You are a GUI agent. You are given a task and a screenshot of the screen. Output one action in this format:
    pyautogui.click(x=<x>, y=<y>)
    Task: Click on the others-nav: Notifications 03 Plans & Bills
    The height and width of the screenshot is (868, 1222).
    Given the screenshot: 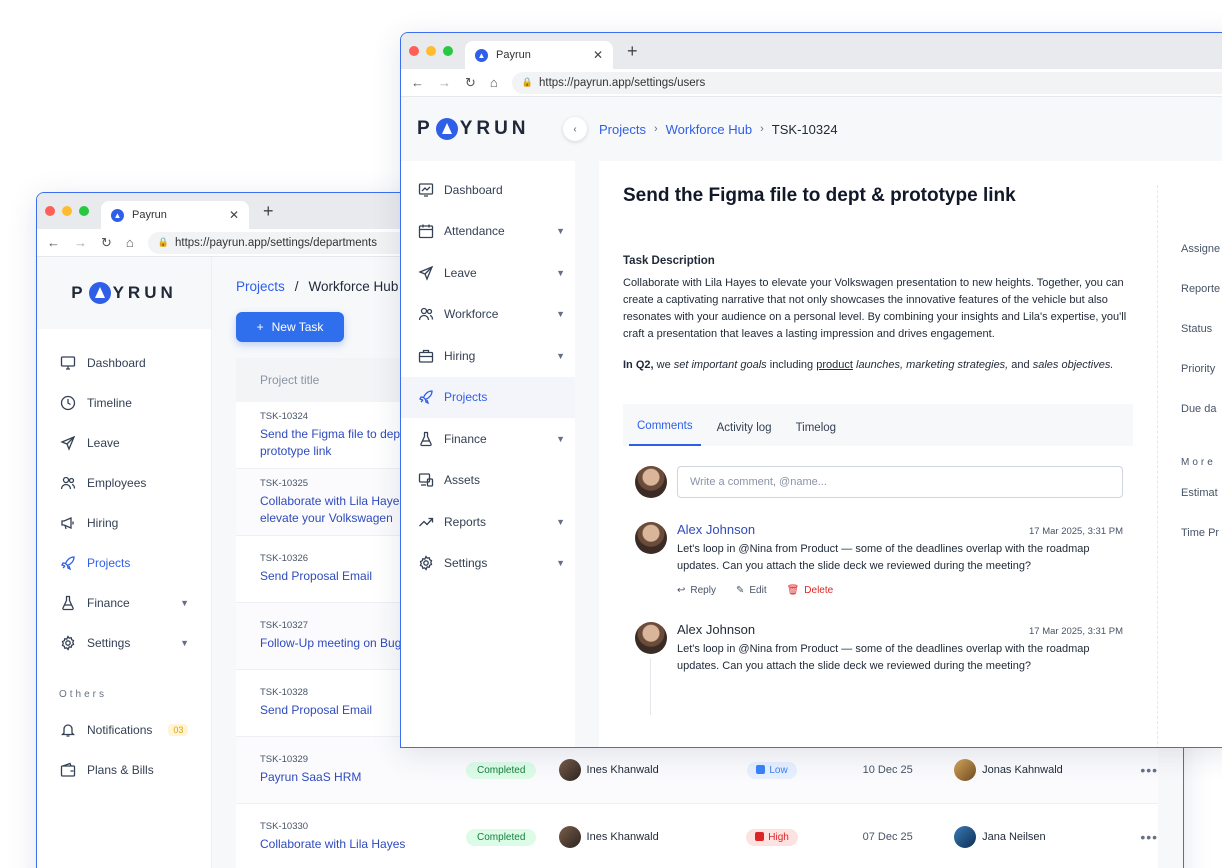 What is the action you would take?
    pyautogui.click(x=124, y=750)
    